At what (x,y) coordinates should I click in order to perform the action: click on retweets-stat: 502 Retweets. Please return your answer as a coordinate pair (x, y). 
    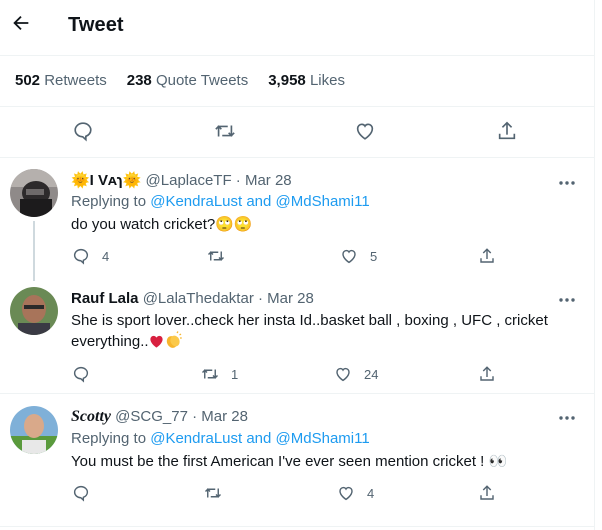
    Looking at the image, I should click on (61, 80).